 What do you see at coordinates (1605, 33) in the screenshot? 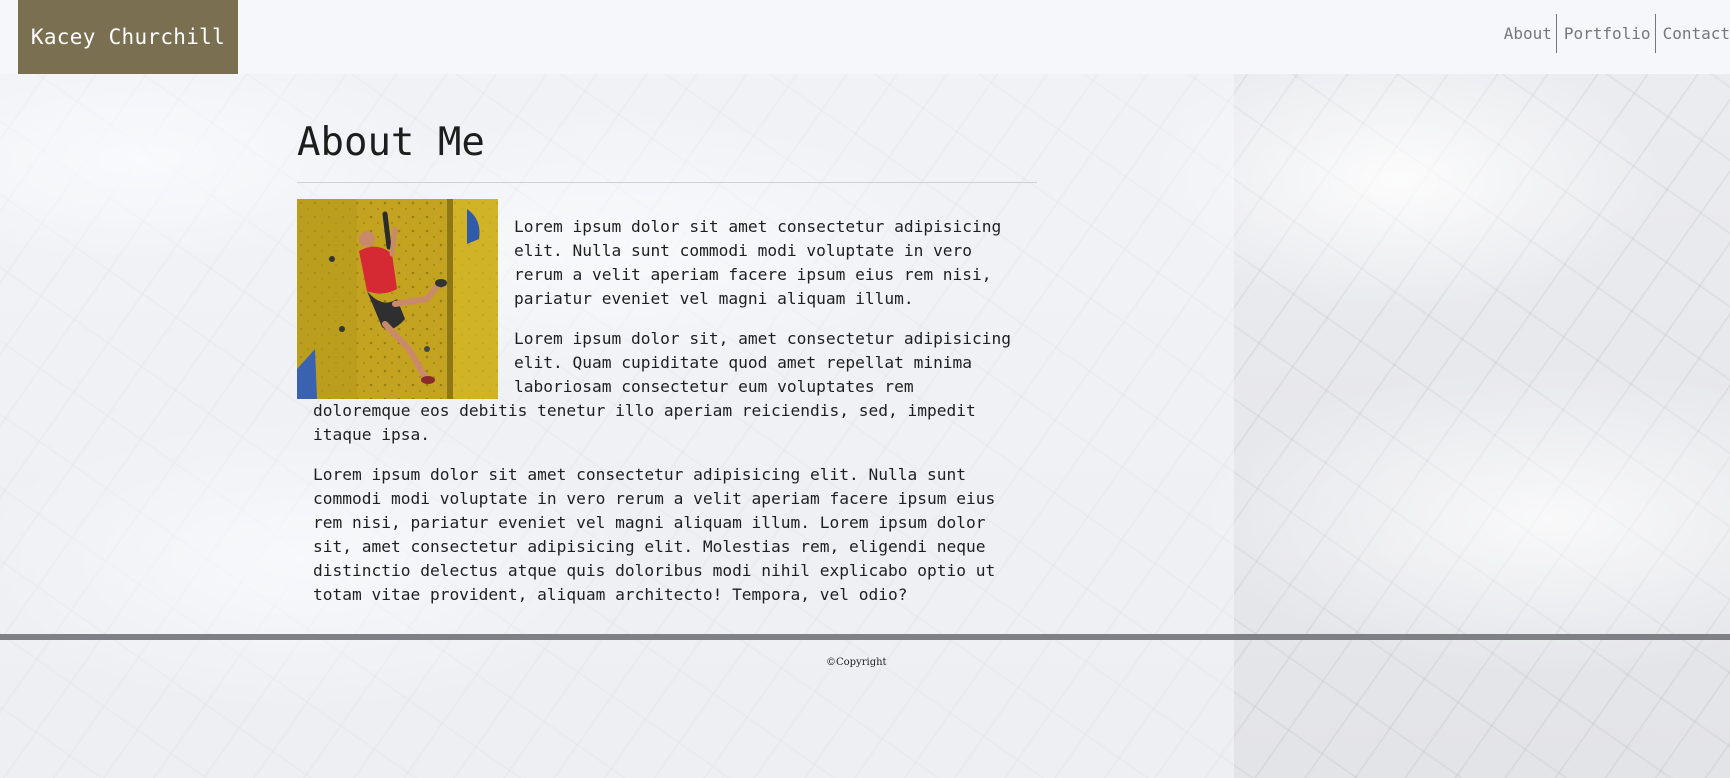
I see `nav-portfolio: Portfolio` at bounding box center [1605, 33].